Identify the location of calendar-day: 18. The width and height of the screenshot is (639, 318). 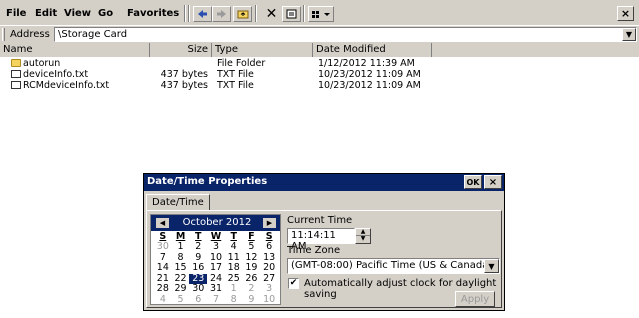
(234, 268).